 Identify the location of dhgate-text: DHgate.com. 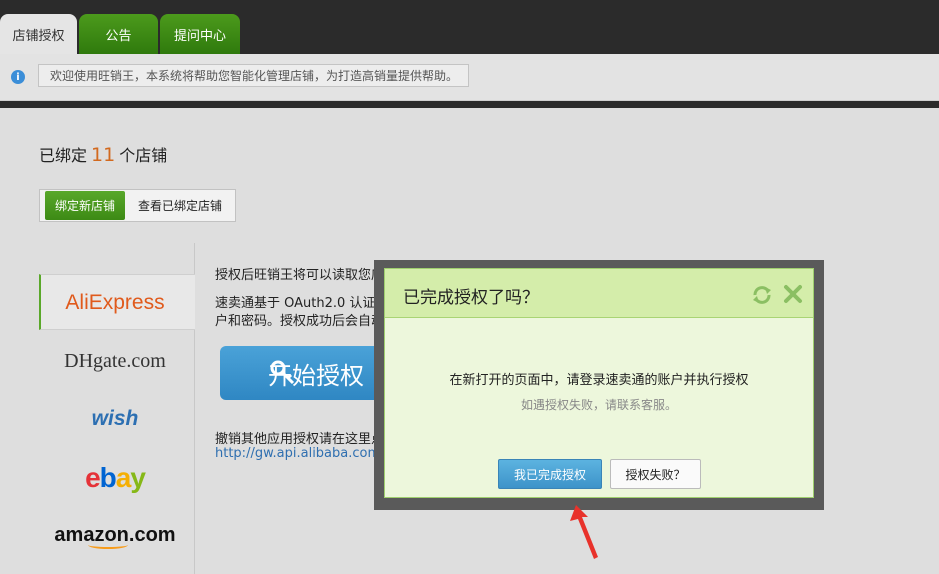
(115, 360).